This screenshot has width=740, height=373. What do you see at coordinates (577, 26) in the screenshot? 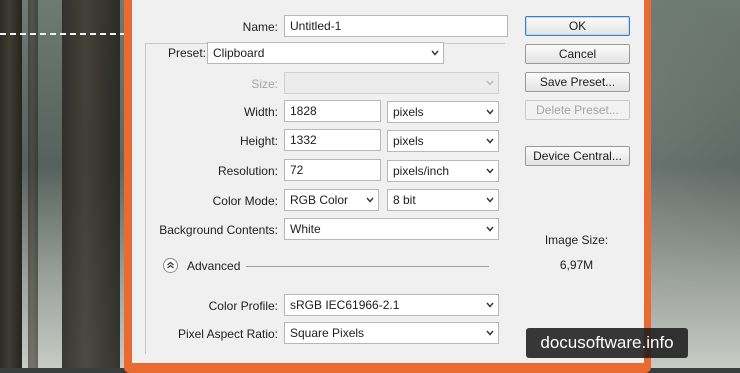
I see `ok-button: OK` at bounding box center [577, 26].